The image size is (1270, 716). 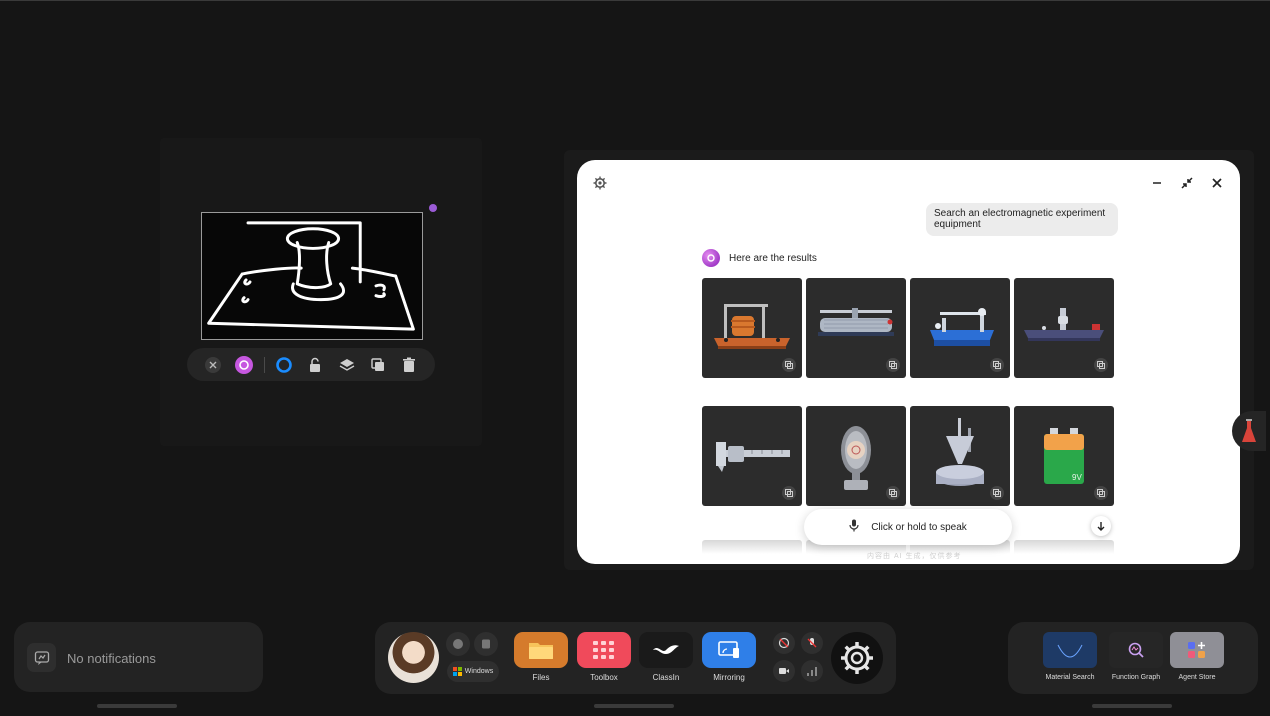 What do you see at coordinates (960, 456) in the screenshot?
I see `result-tile-funnel` at bounding box center [960, 456].